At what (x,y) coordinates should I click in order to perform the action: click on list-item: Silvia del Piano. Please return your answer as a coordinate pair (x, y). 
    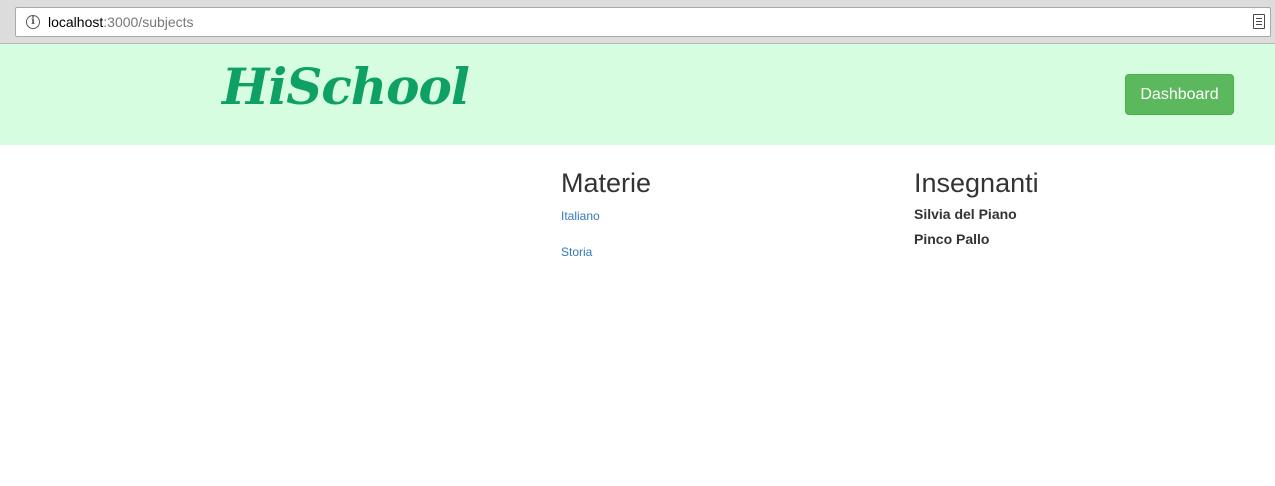
    Looking at the image, I should click on (976, 214).